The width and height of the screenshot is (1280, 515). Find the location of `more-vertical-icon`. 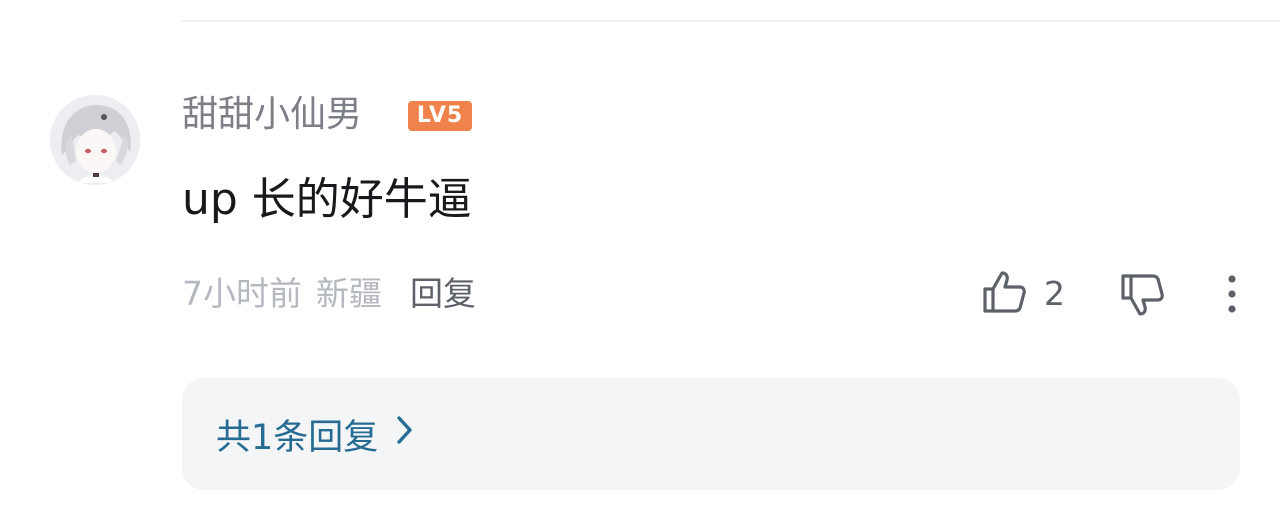

more-vertical-icon is located at coordinates (1232, 298).